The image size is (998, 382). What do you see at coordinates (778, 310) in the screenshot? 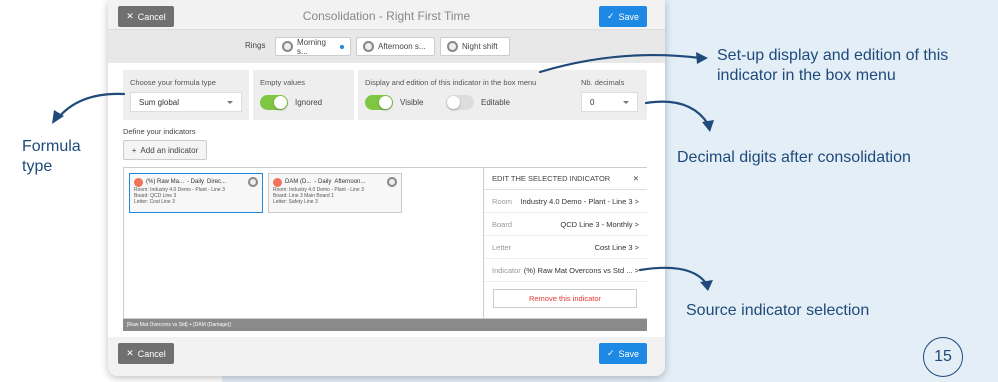
I see `annotation-source: Source indicator selection` at bounding box center [778, 310].